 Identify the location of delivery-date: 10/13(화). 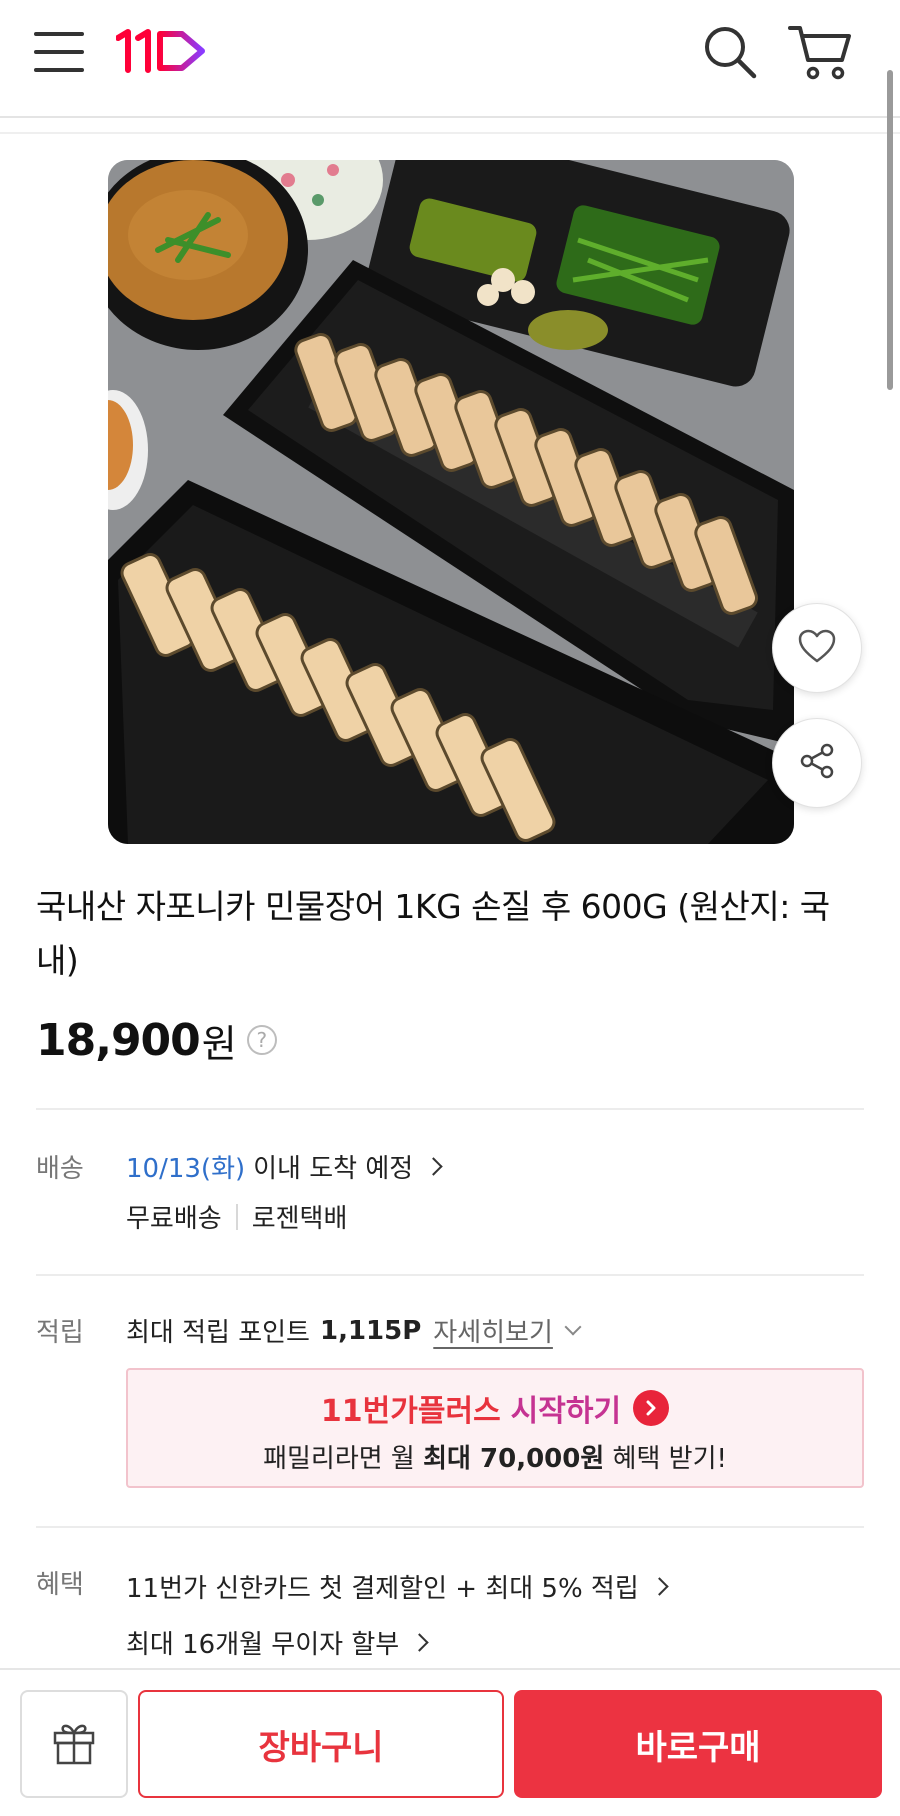
(186, 1169).